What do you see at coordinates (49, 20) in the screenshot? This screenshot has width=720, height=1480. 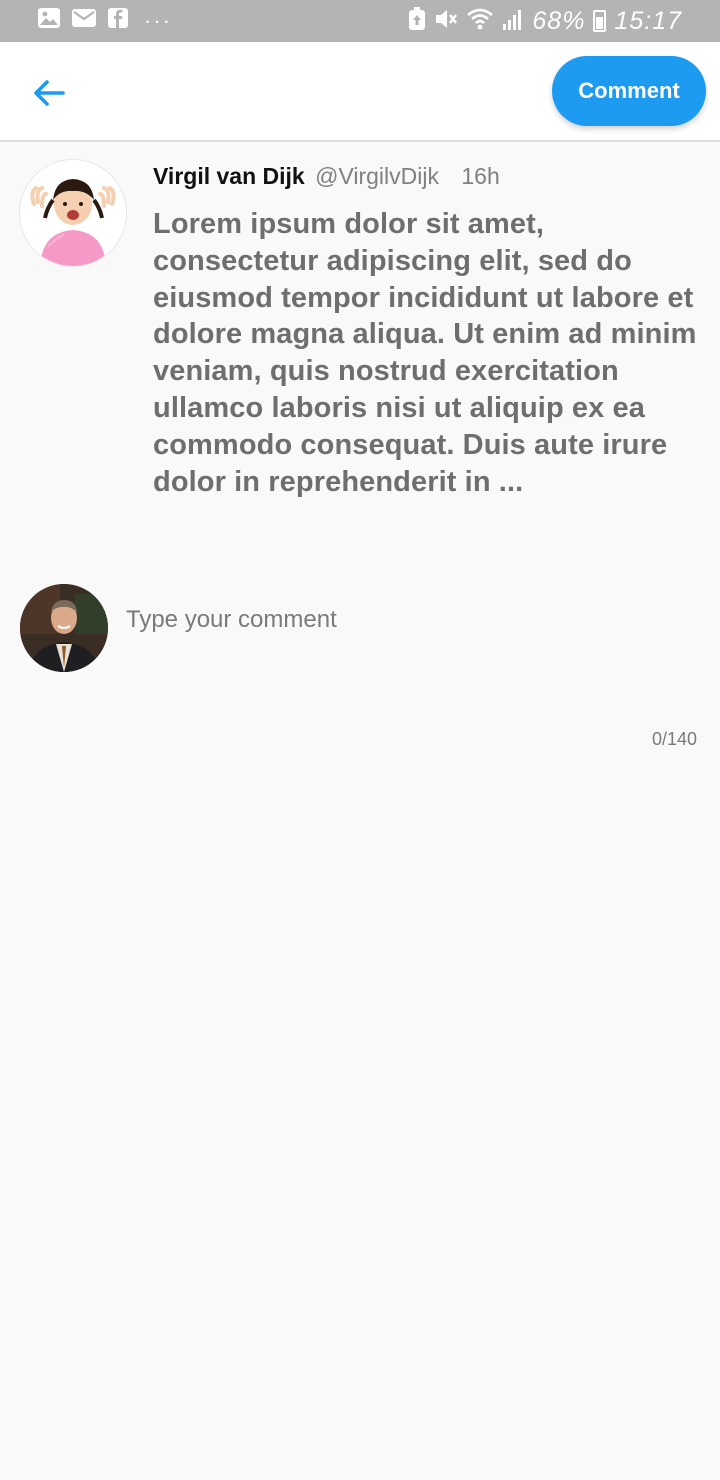 I see `gallery-icon` at bounding box center [49, 20].